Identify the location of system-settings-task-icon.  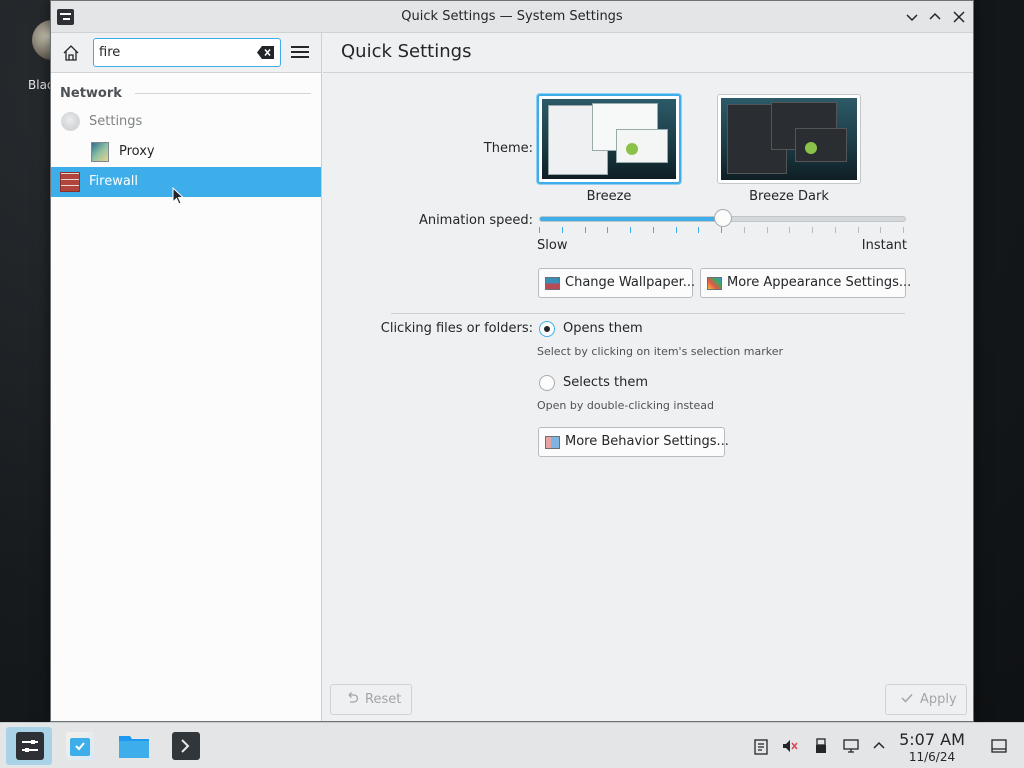
(30, 746).